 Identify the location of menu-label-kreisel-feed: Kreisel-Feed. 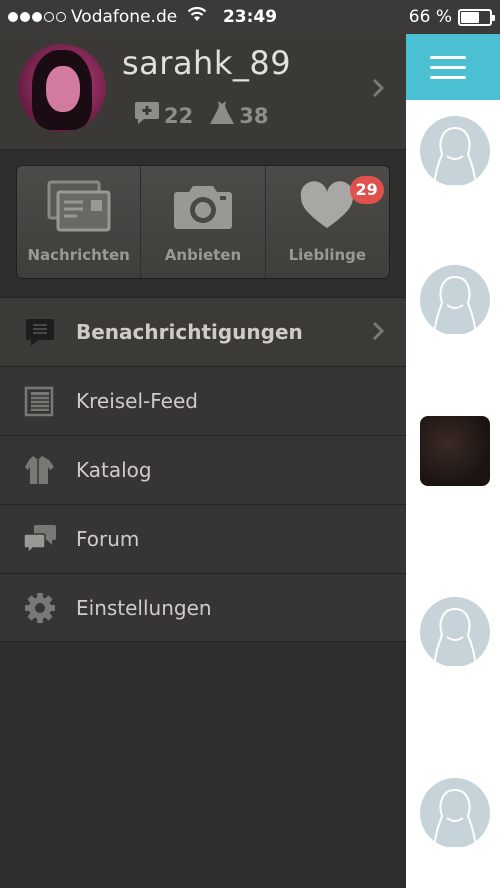
(137, 401).